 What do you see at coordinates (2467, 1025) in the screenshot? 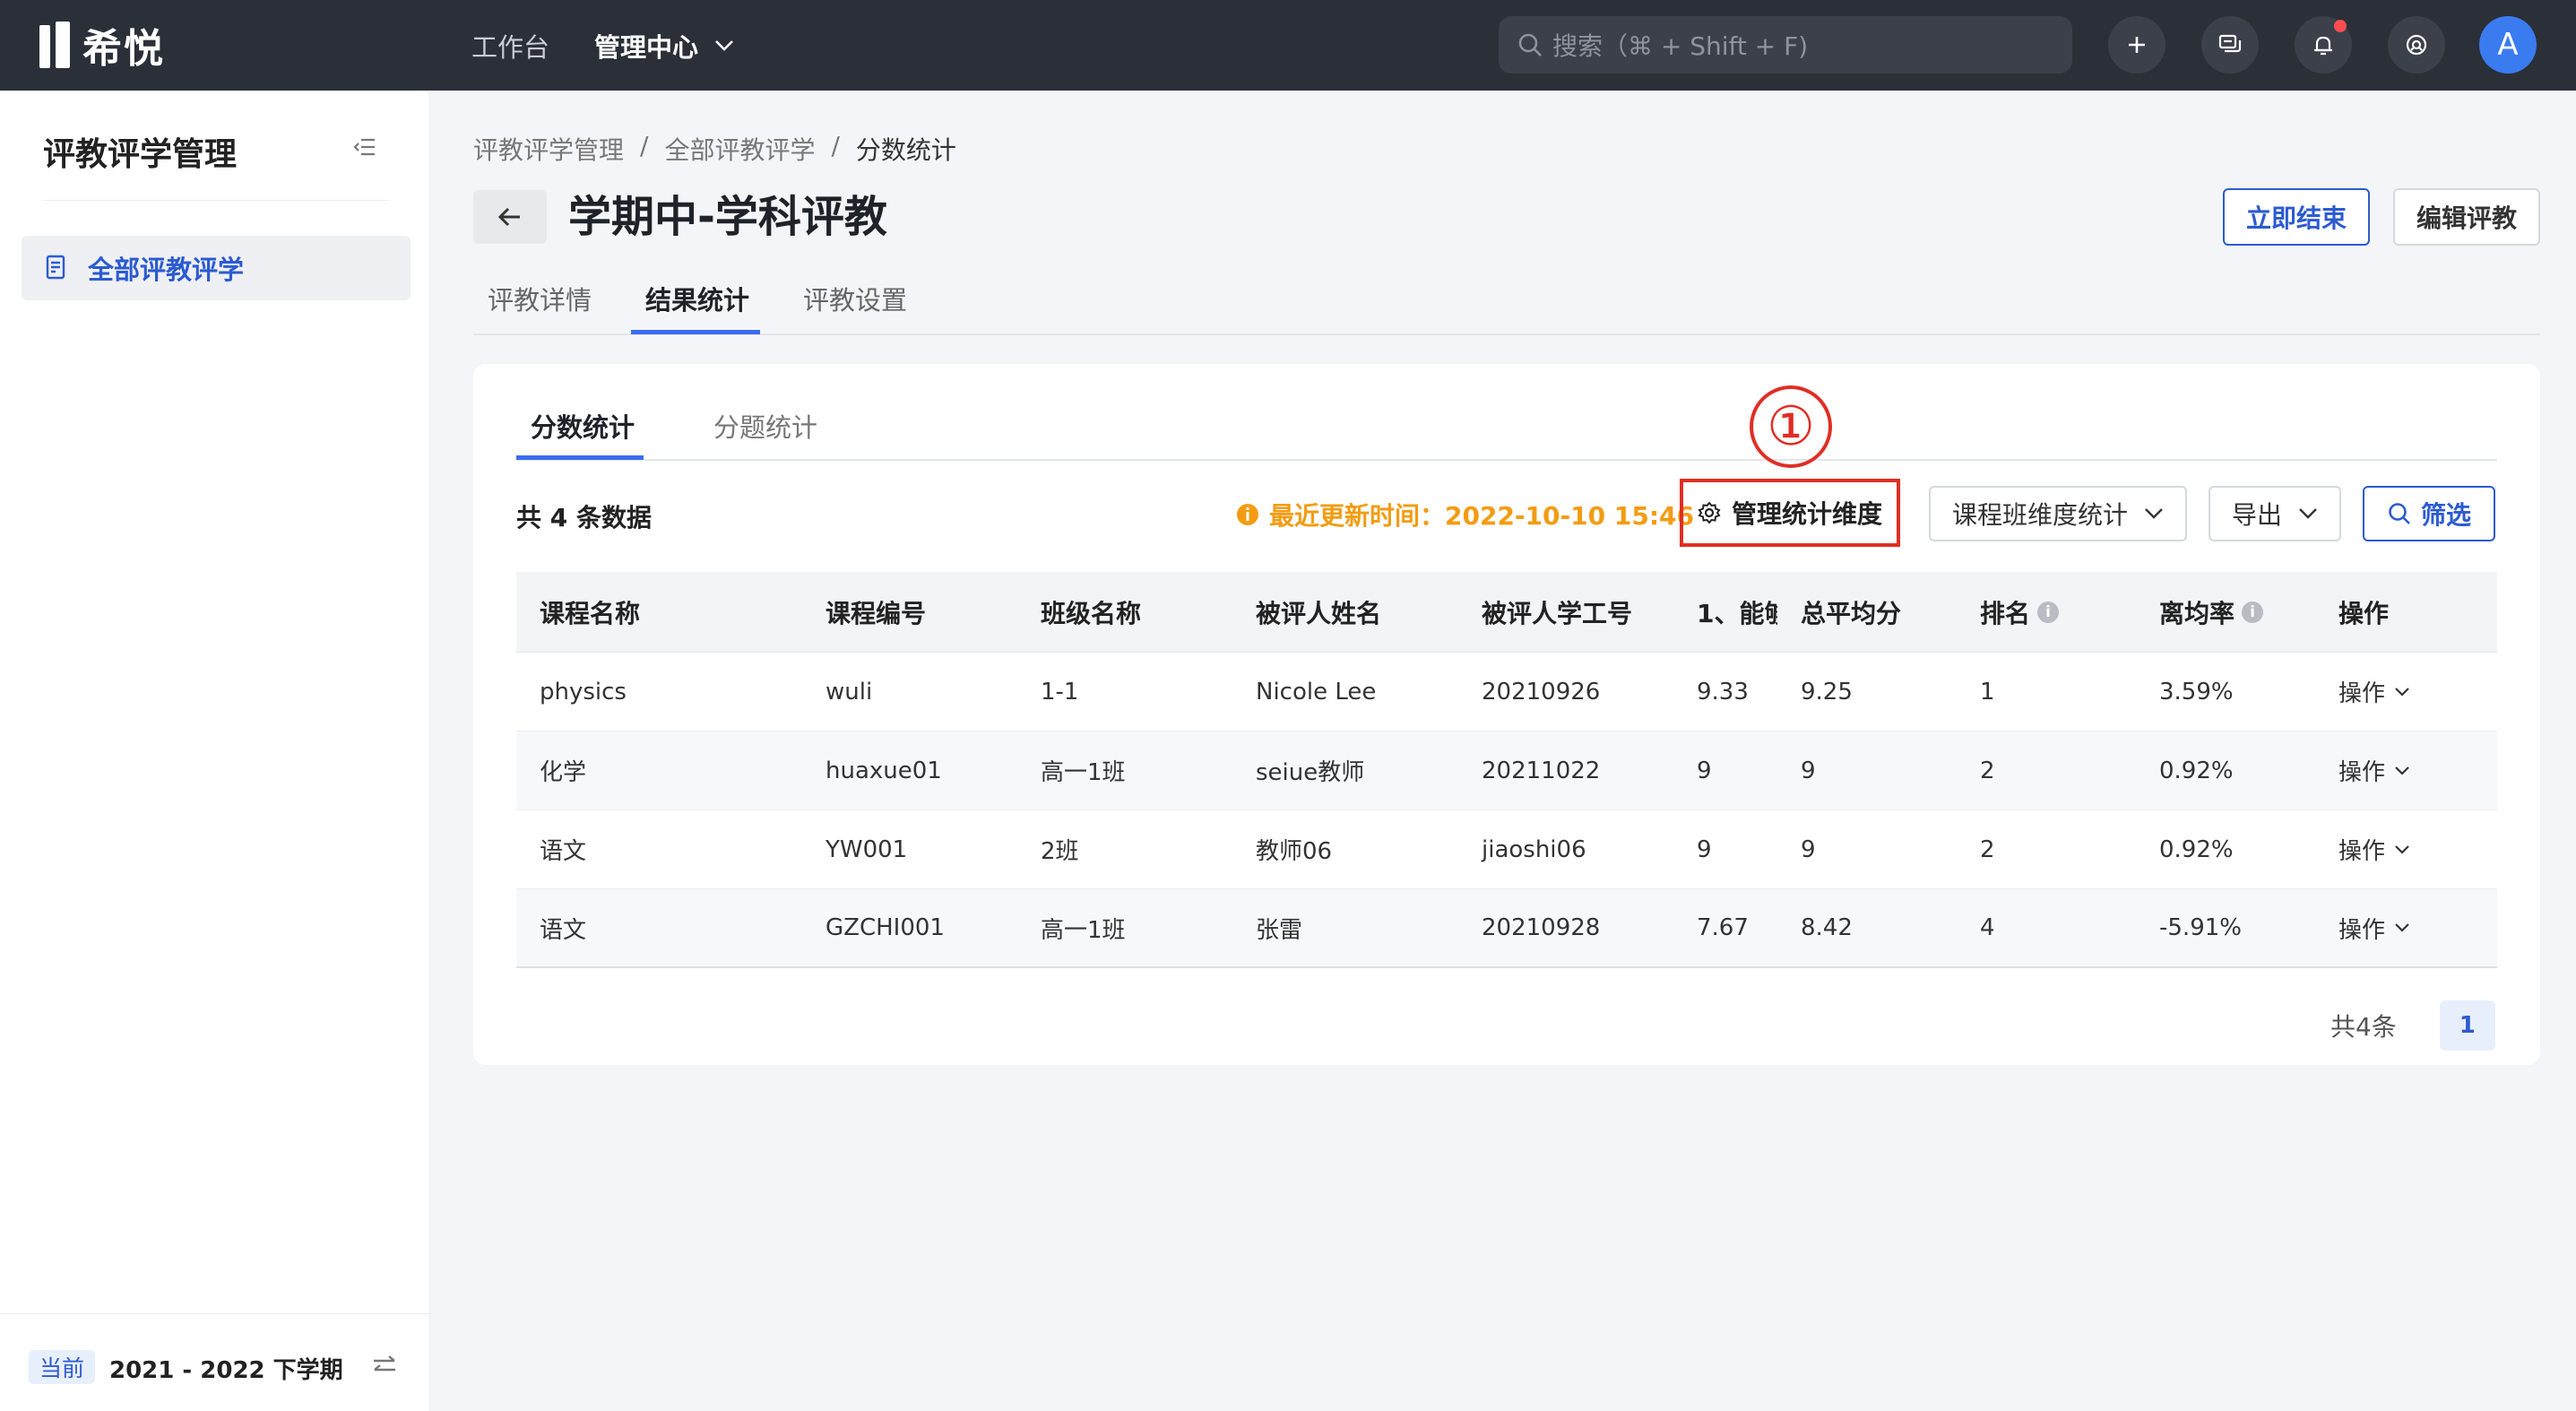
I see `page-button-current: 1` at bounding box center [2467, 1025].